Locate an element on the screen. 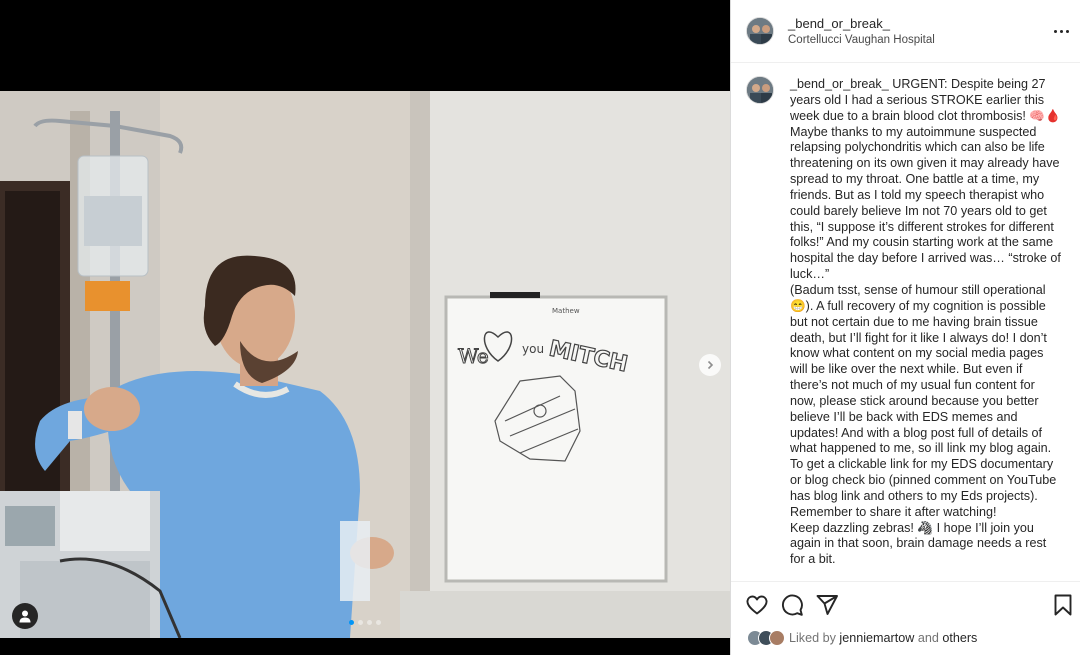 This screenshot has width=1080, height=655. post-actions: Liked by jenniemartow and others is located at coordinates (905, 618).